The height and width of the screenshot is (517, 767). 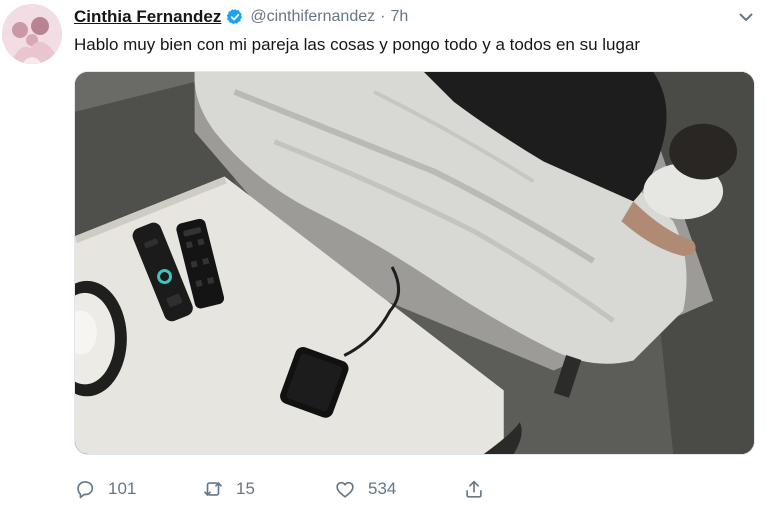 I want to click on heart-icon, so click(x=345, y=489).